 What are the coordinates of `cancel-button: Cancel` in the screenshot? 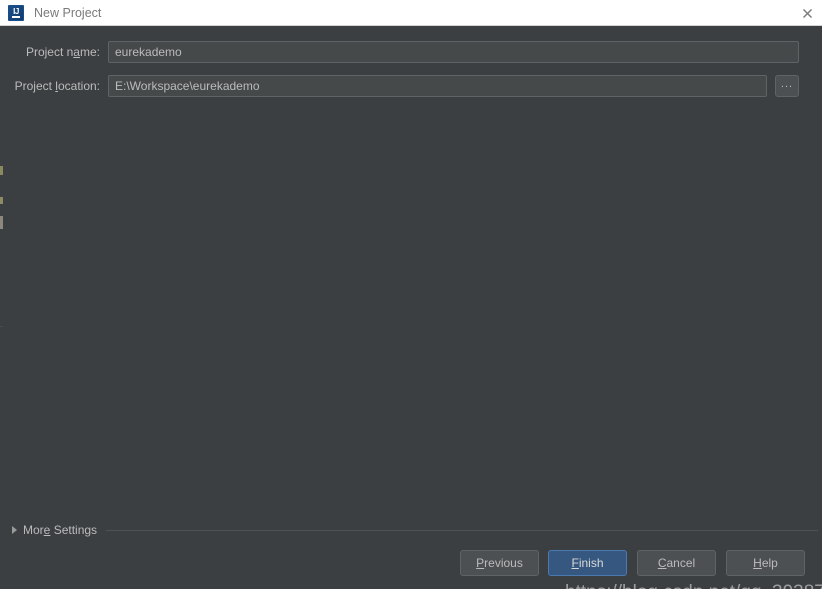 It's located at (676, 563).